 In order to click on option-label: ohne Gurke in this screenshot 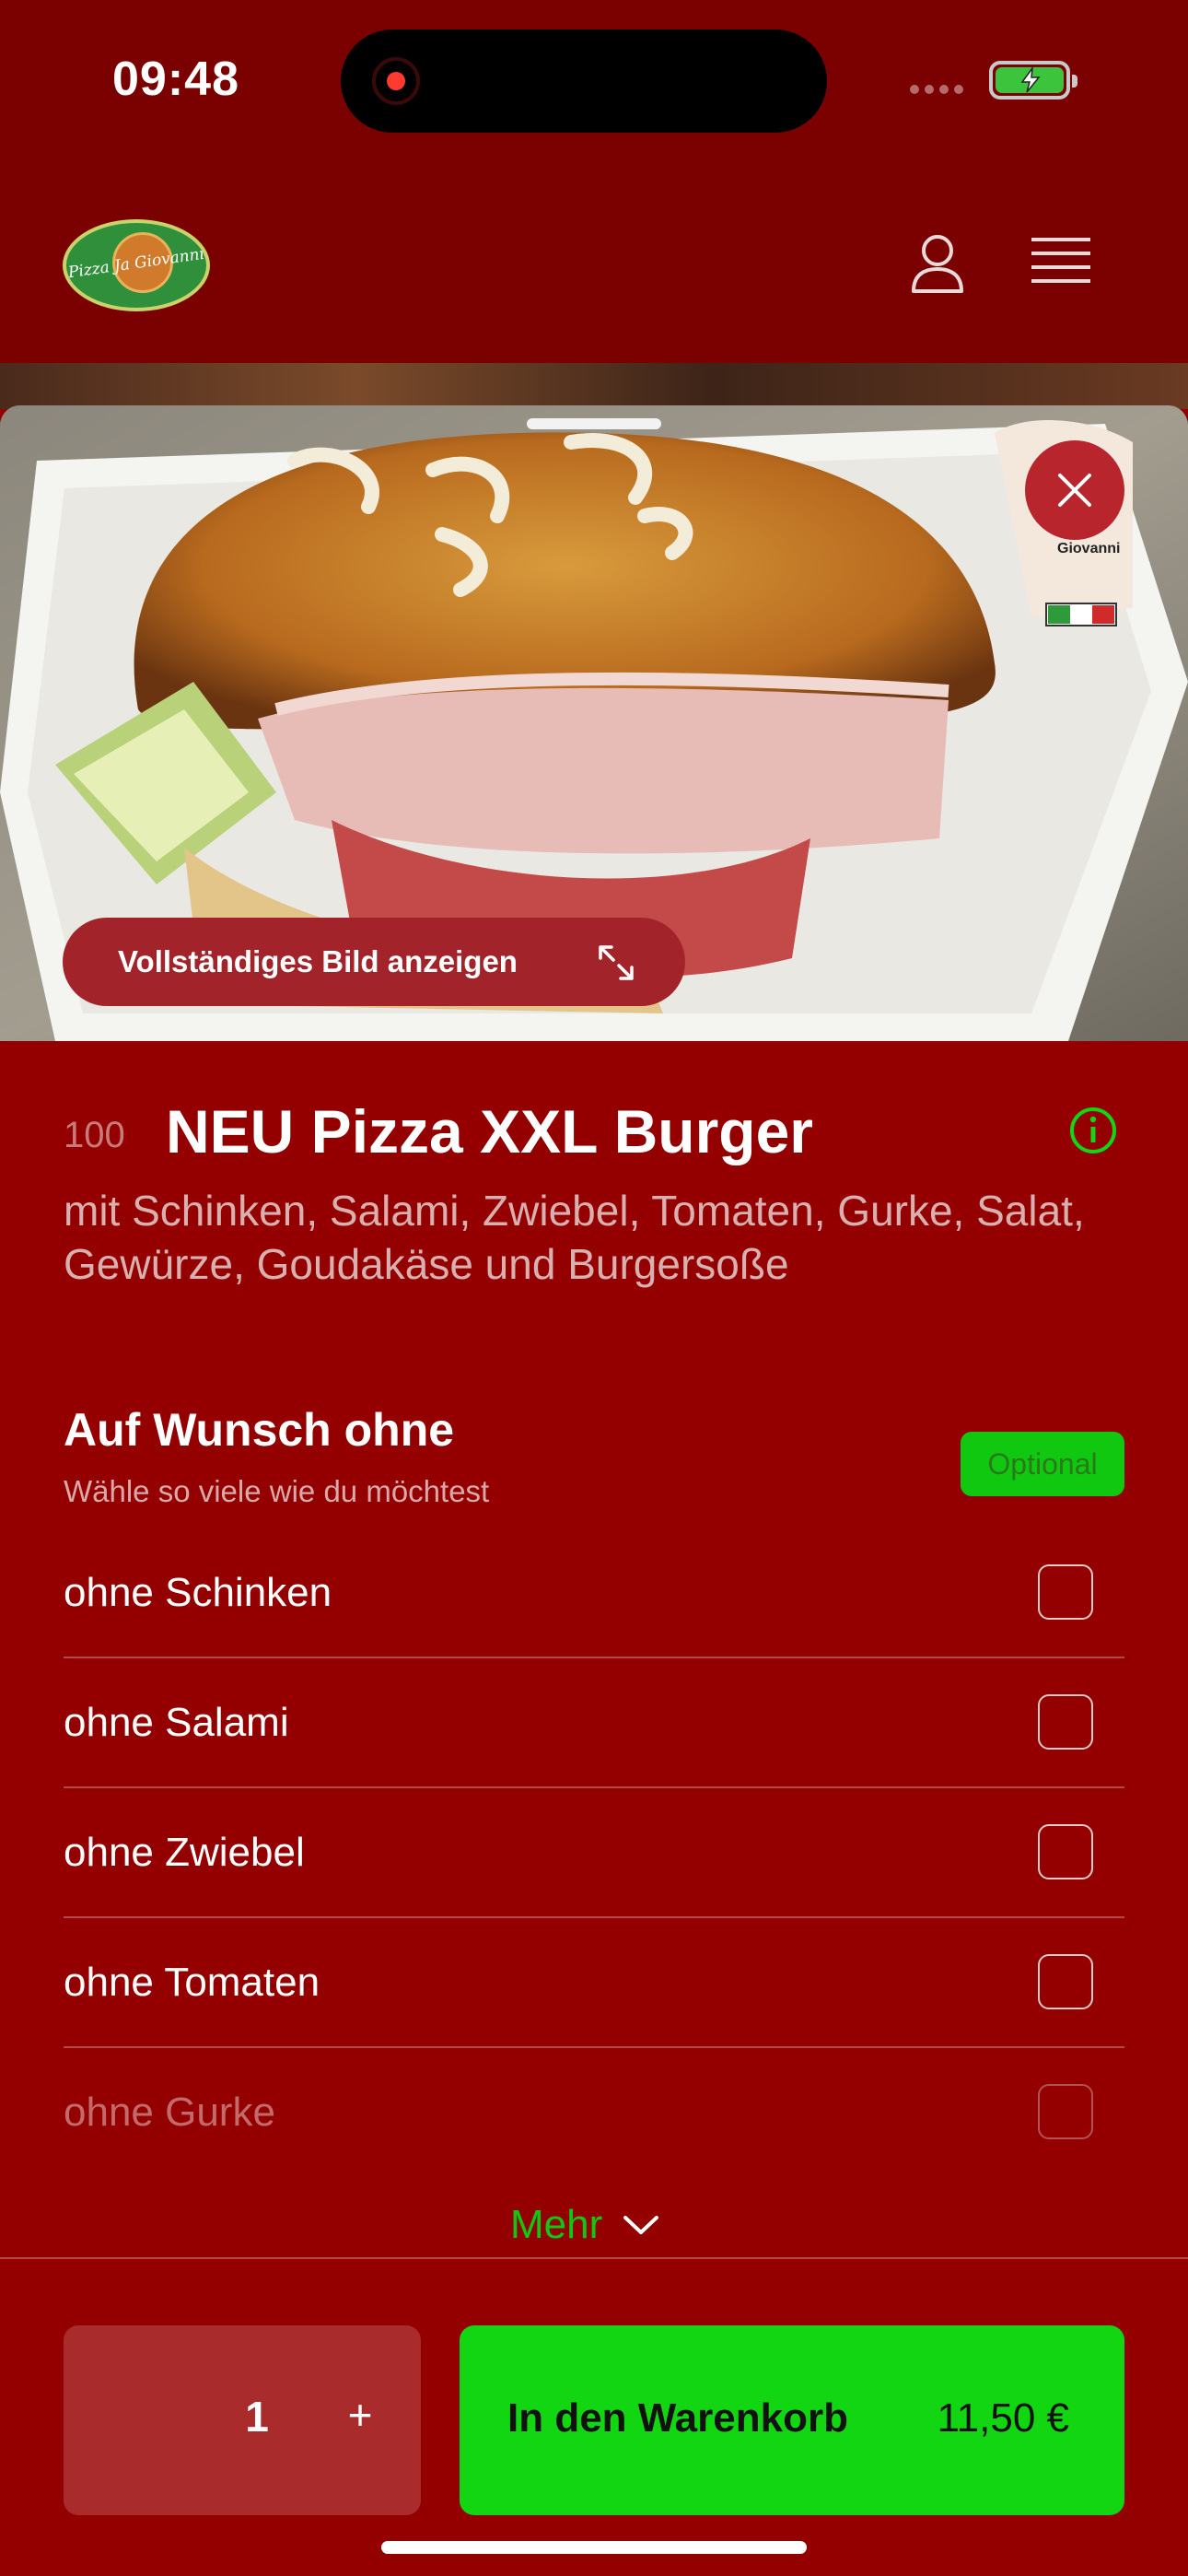, I will do `click(169, 2112)`.